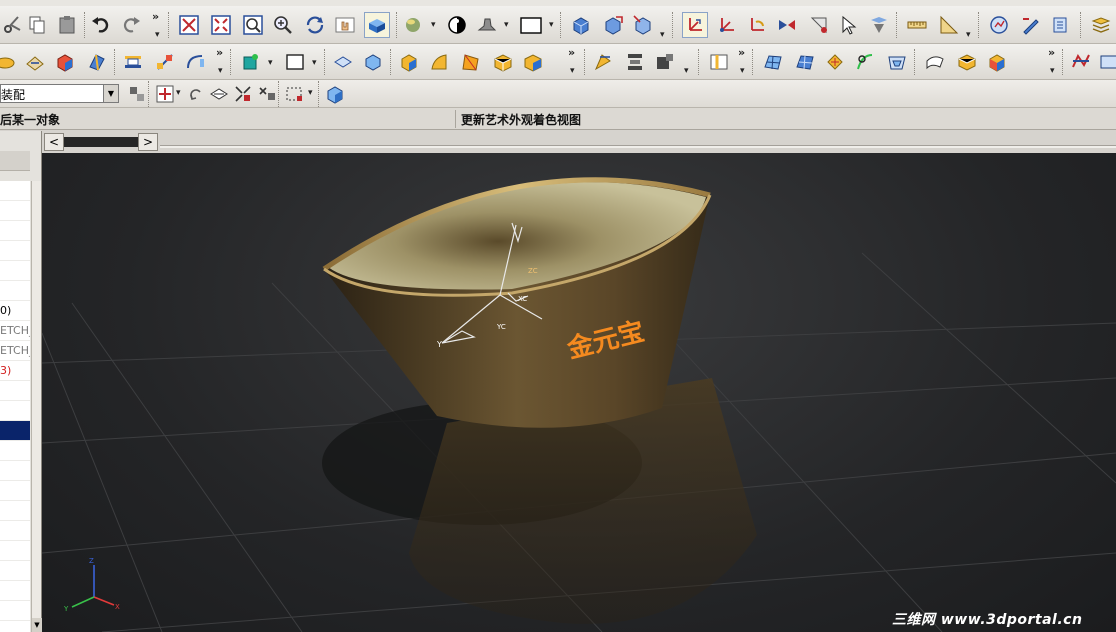 This screenshot has height=632, width=1116. What do you see at coordinates (471, 62) in the screenshot?
I see `surface-icon` at bounding box center [471, 62].